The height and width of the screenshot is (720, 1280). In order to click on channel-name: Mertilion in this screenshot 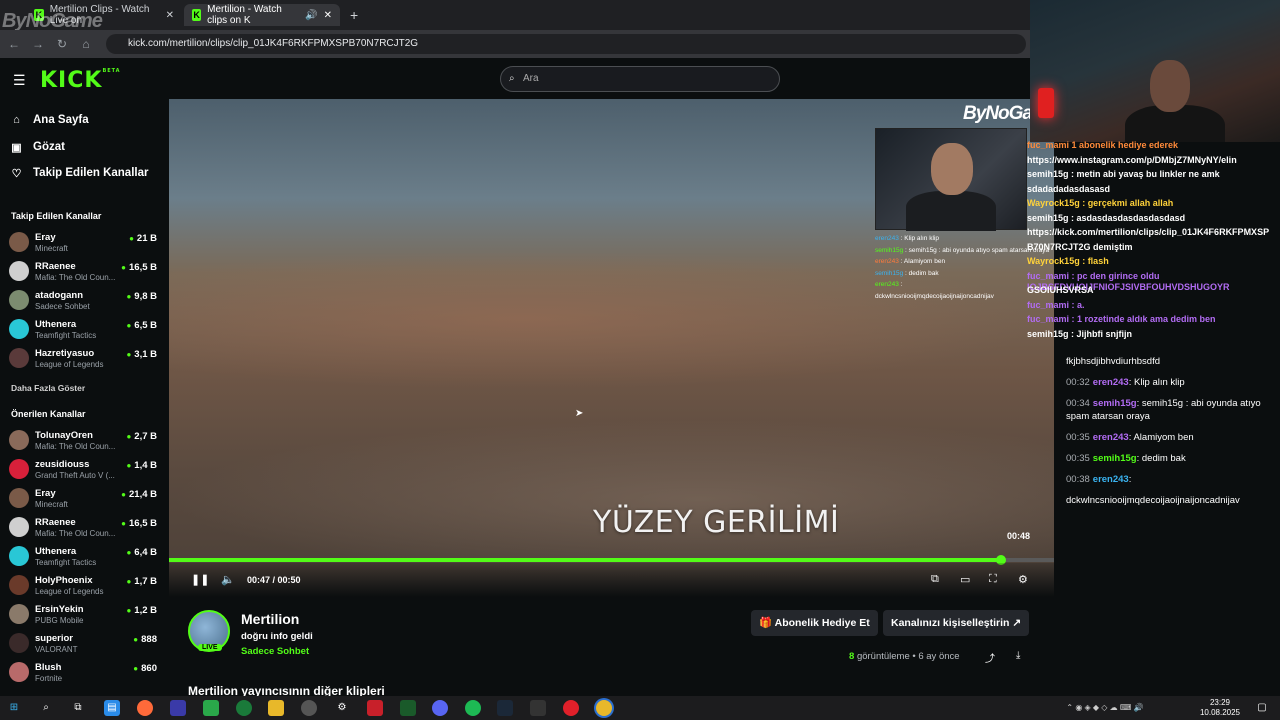, I will do `click(270, 619)`.